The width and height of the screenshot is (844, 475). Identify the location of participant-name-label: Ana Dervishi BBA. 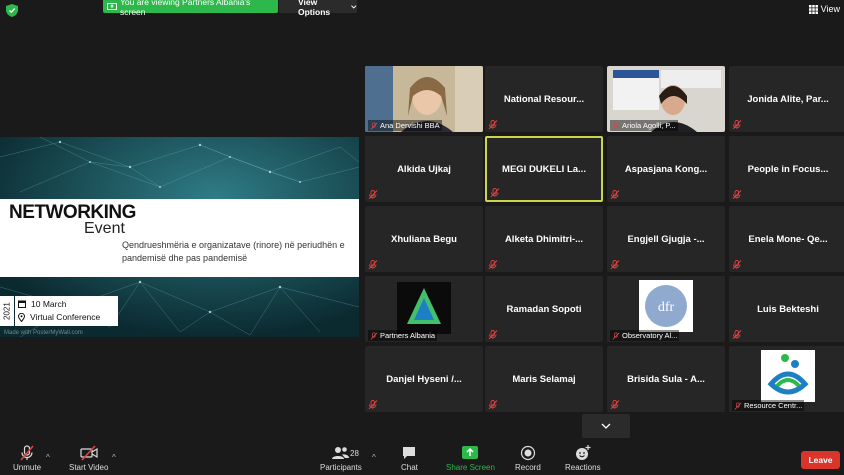
(405, 125).